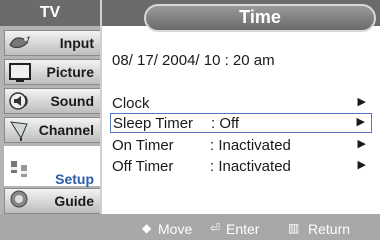 The width and height of the screenshot is (380, 240). I want to click on menu-row-off-timer: Off Timer : Inactivated ▶, so click(241, 167).